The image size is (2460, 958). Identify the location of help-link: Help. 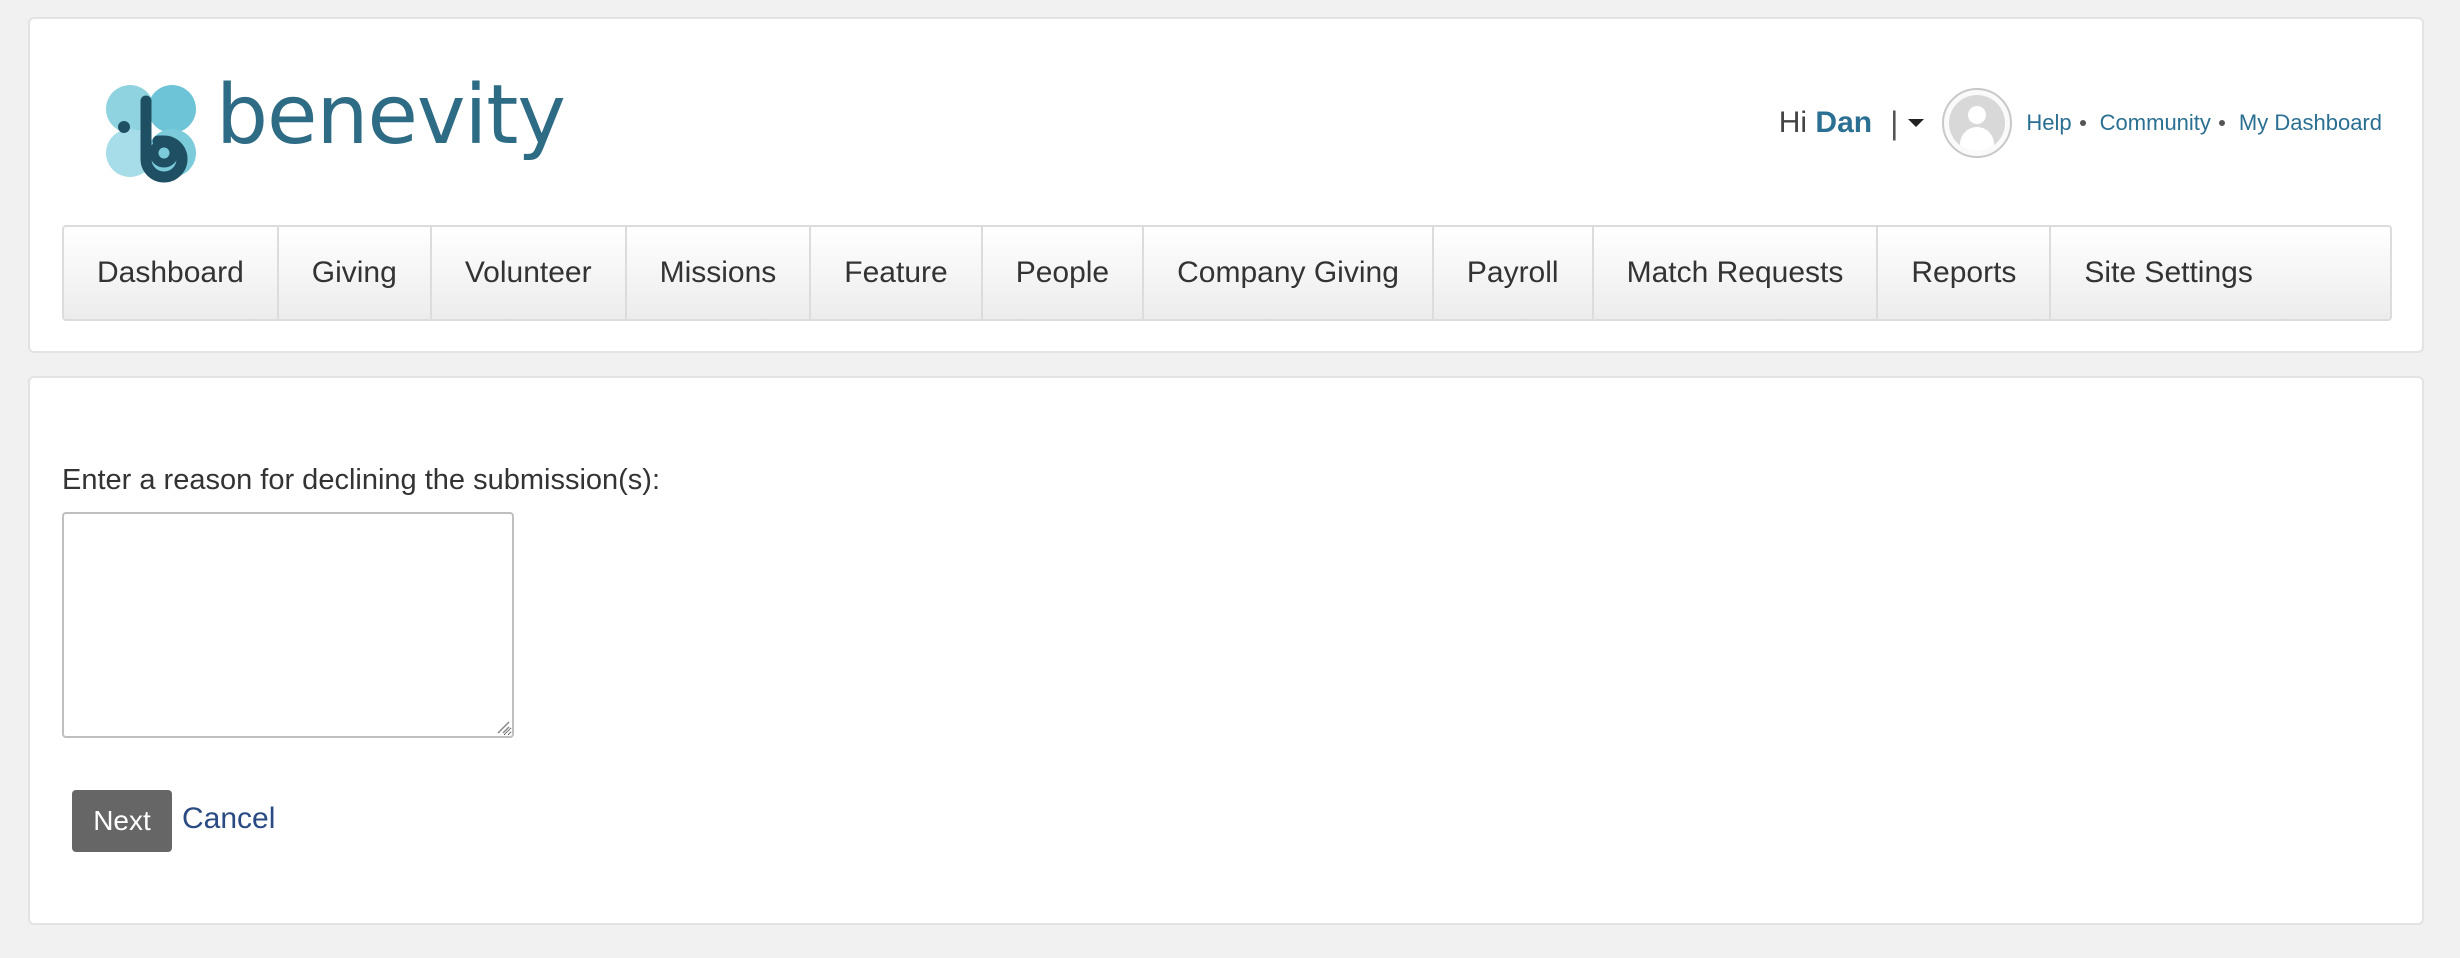
(2048, 123).